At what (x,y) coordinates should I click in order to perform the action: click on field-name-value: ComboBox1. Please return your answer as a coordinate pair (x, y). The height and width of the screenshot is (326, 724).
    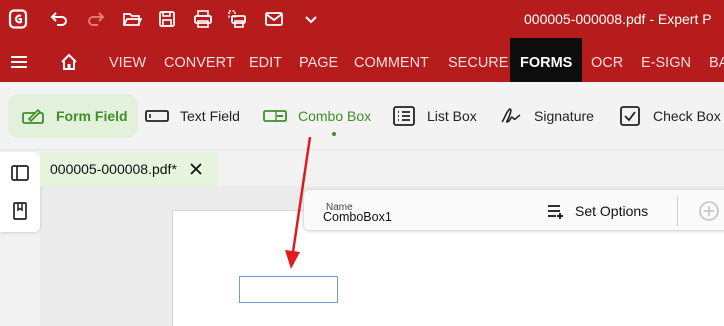
    Looking at the image, I should click on (357, 217).